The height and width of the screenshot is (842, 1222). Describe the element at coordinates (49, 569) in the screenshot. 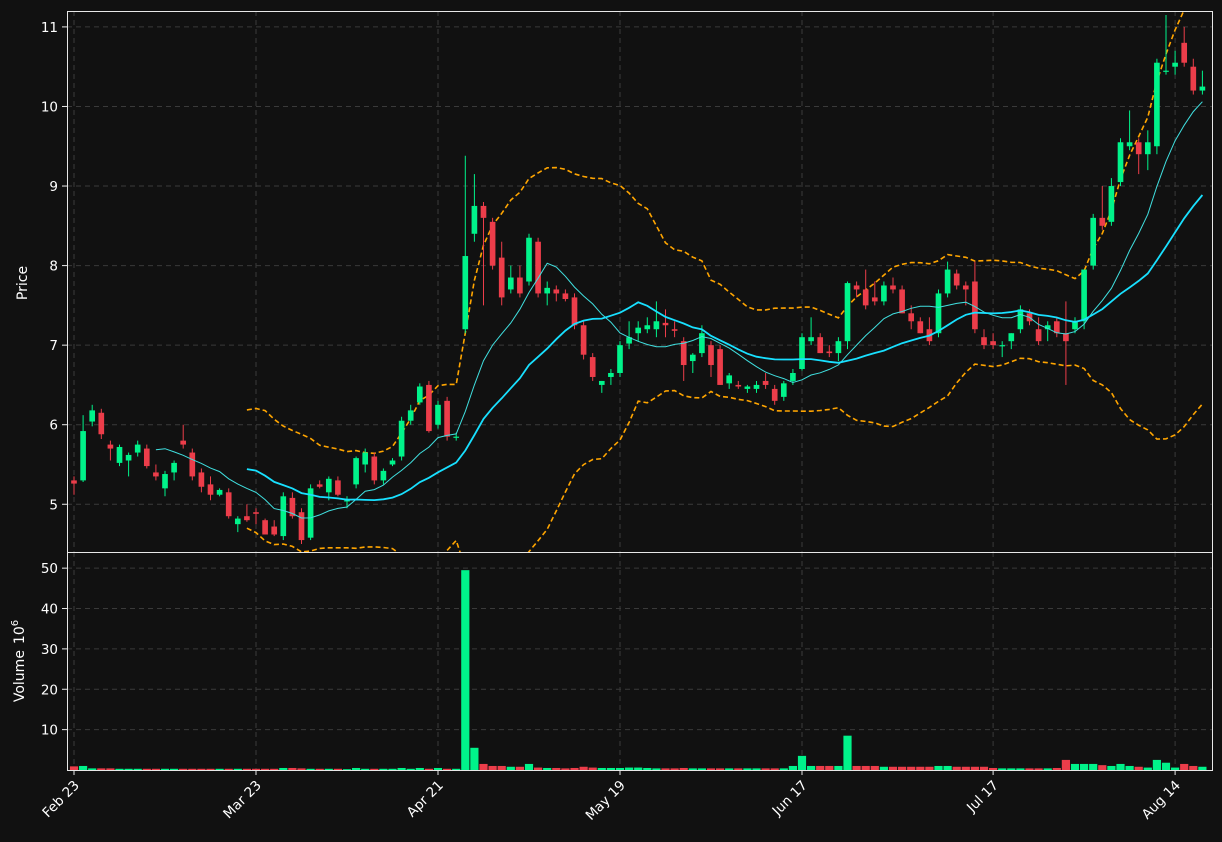

I see `volume-tick-label: 50` at that location.